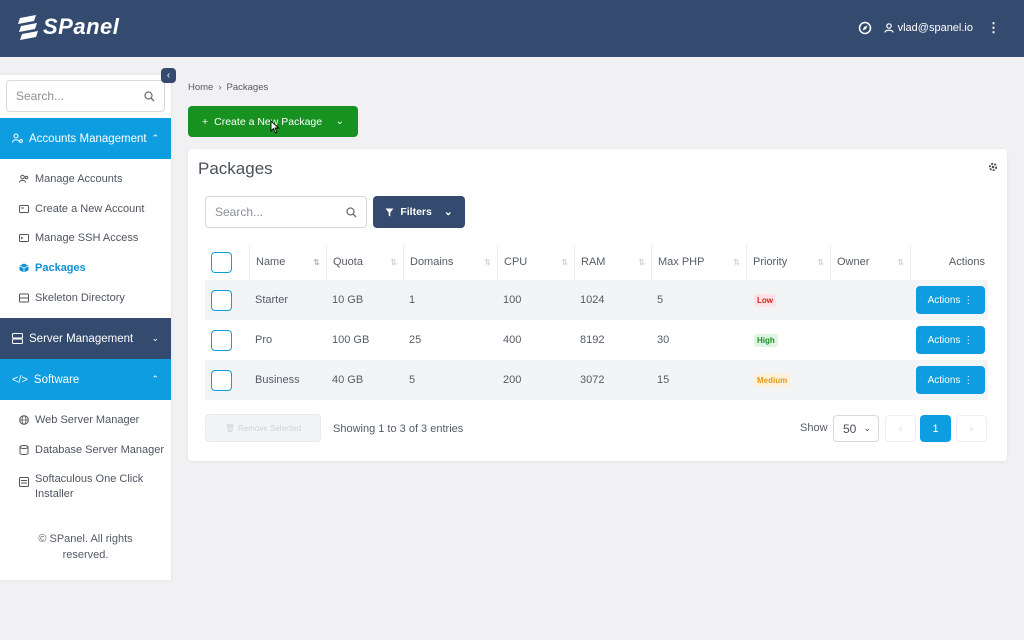 Image resolution: width=1024 pixels, height=640 pixels. I want to click on column-header-owner: Owner ⇅, so click(870, 262).